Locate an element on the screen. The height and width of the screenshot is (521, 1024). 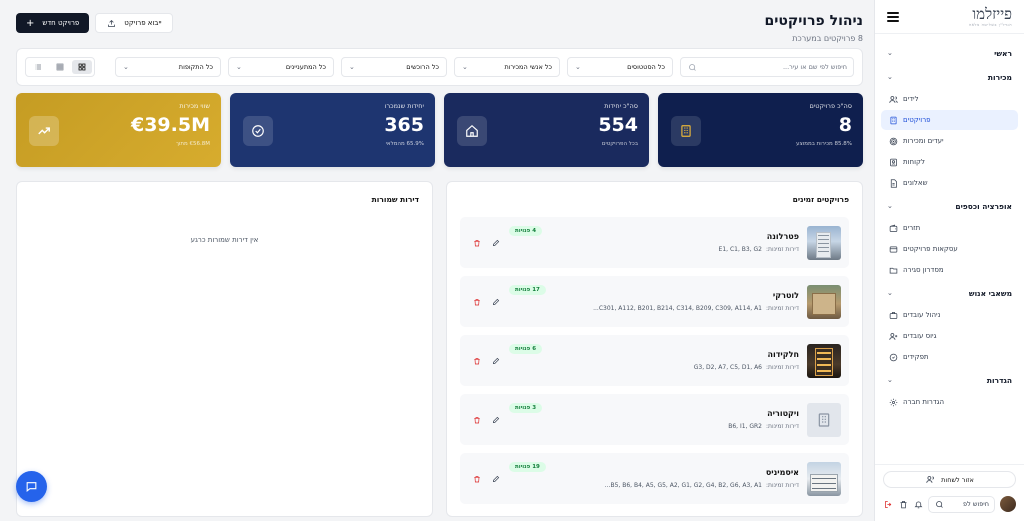
target-icon is located at coordinates (893, 141).